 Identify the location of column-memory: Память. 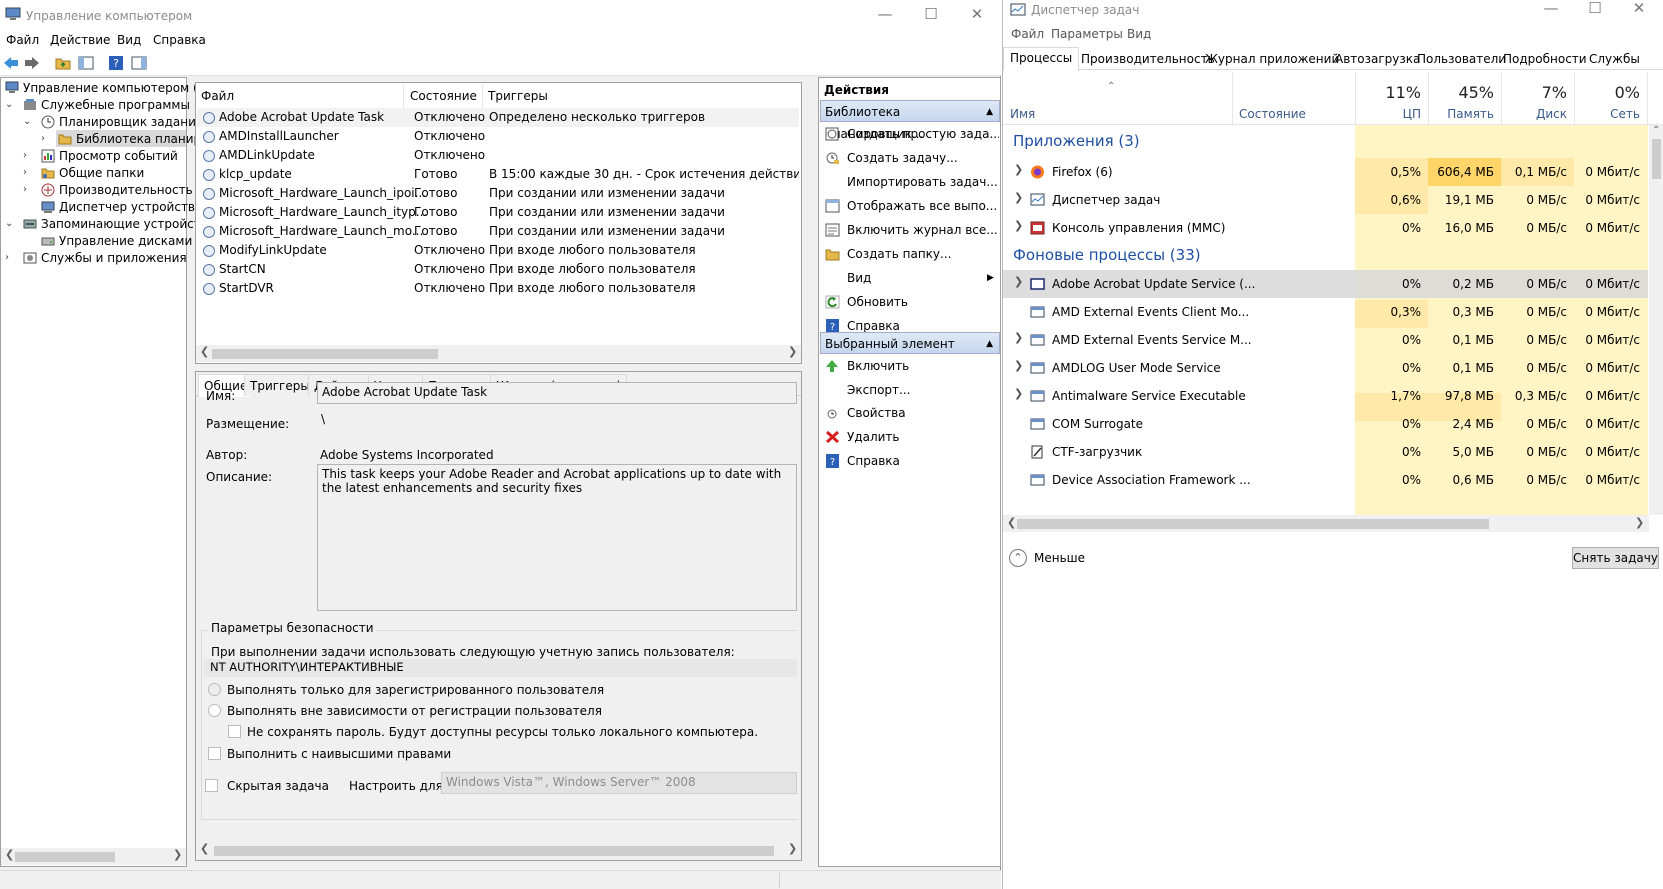
(1461, 114).